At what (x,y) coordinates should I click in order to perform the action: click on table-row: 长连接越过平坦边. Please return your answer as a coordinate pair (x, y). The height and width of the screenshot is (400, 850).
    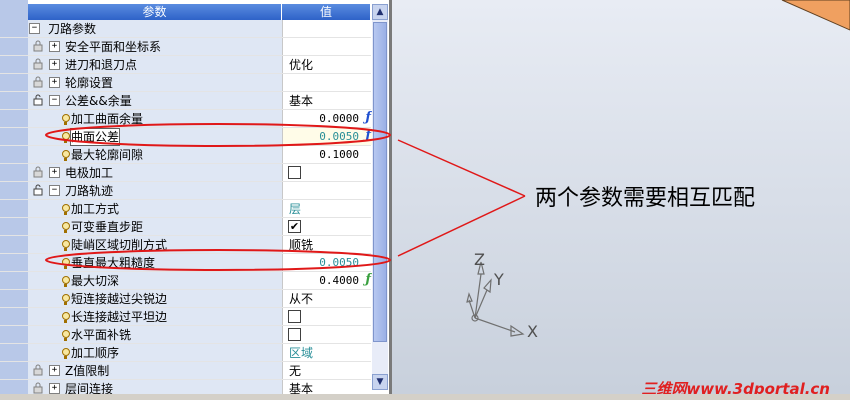
    Looking at the image, I should click on (186, 317).